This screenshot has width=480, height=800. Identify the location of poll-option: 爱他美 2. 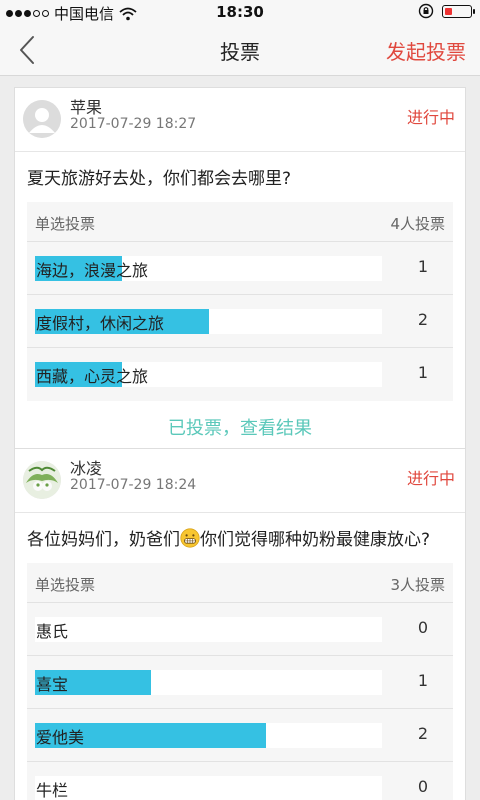
(240, 735).